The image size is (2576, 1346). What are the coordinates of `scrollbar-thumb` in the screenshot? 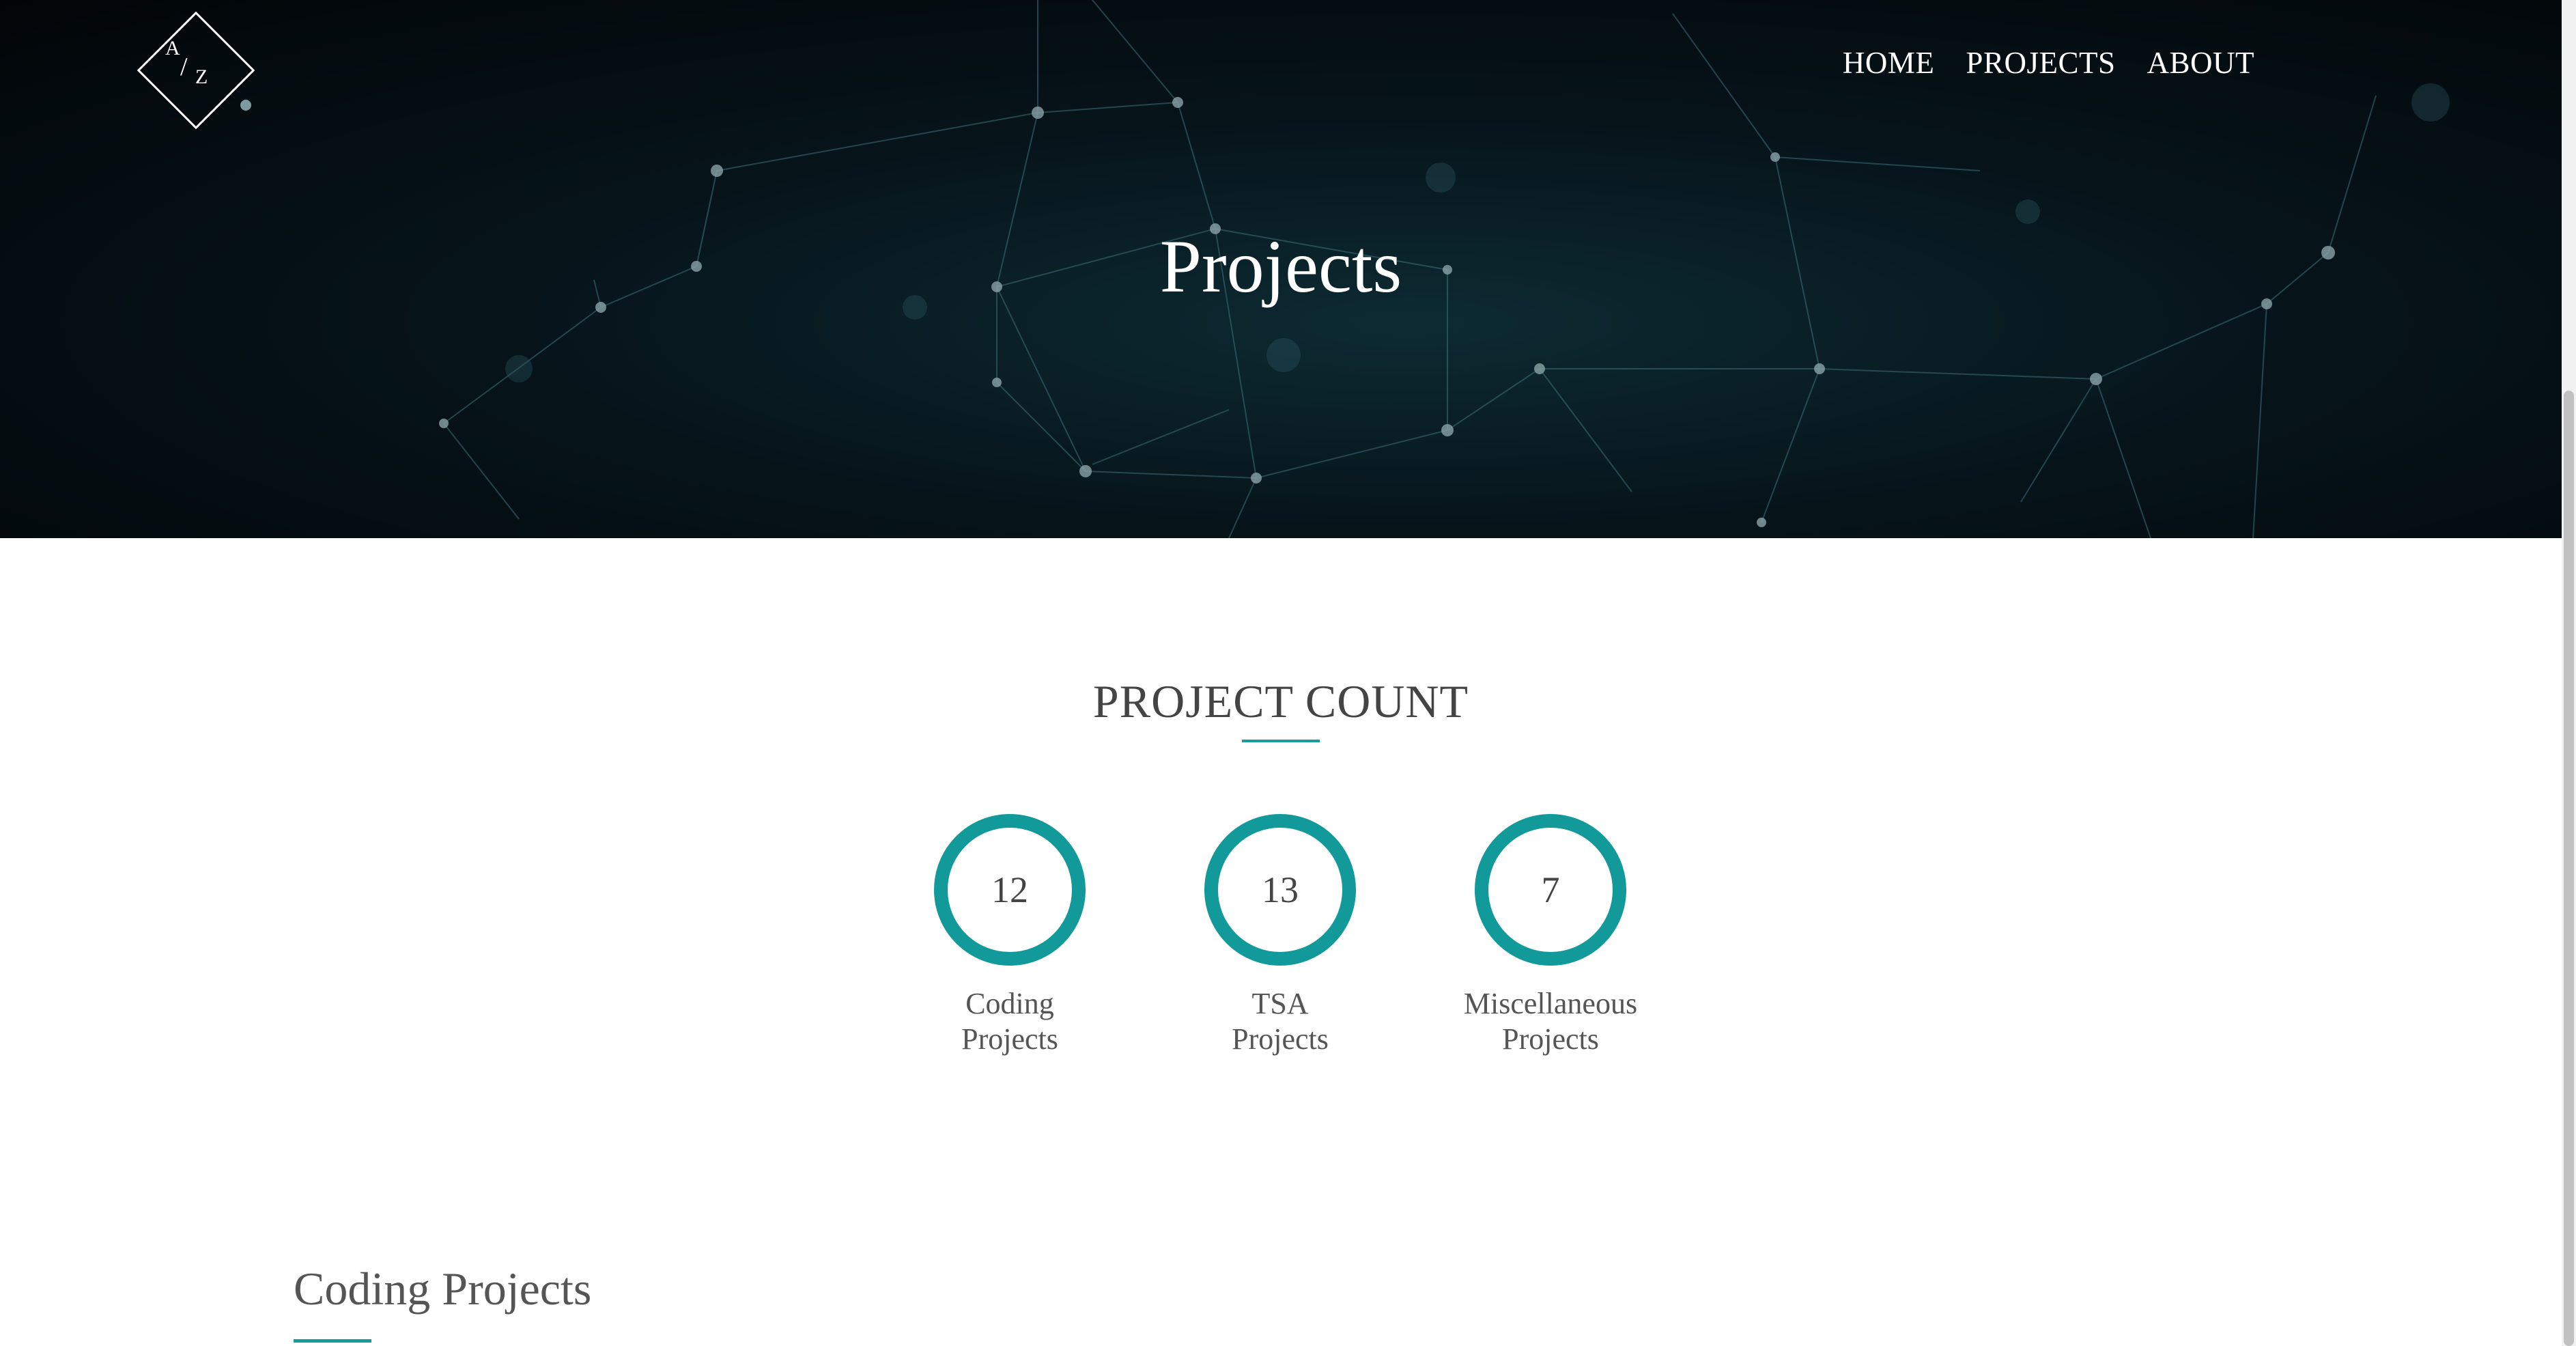 It's located at (2569, 868).